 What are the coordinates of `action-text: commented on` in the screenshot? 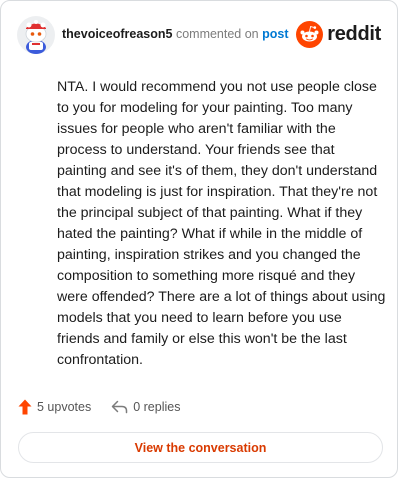 It's located at (217, 34).